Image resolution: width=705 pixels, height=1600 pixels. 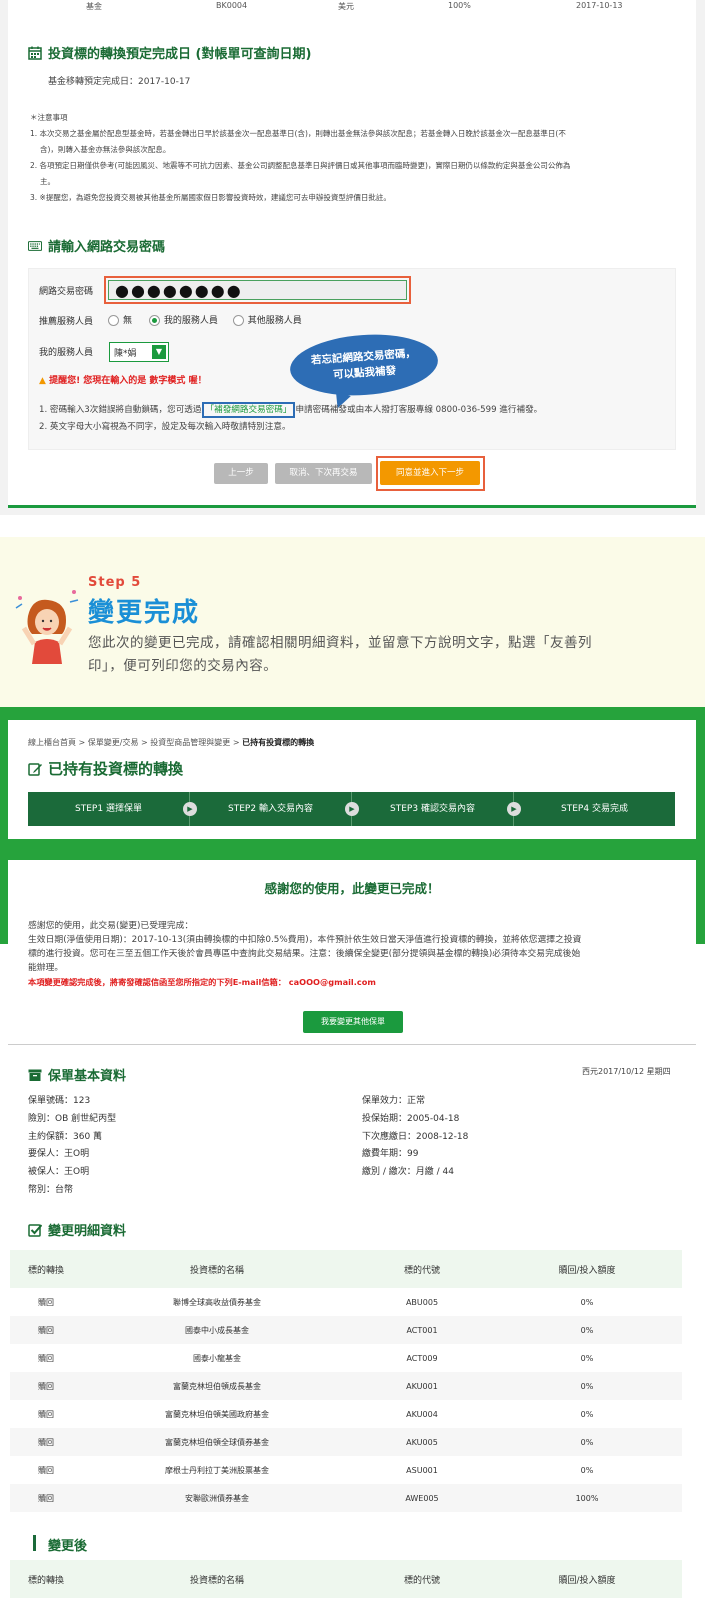 I want to click on cell: 富蘭克林坦伯頓成長基金, so click(x=217, y=1386).